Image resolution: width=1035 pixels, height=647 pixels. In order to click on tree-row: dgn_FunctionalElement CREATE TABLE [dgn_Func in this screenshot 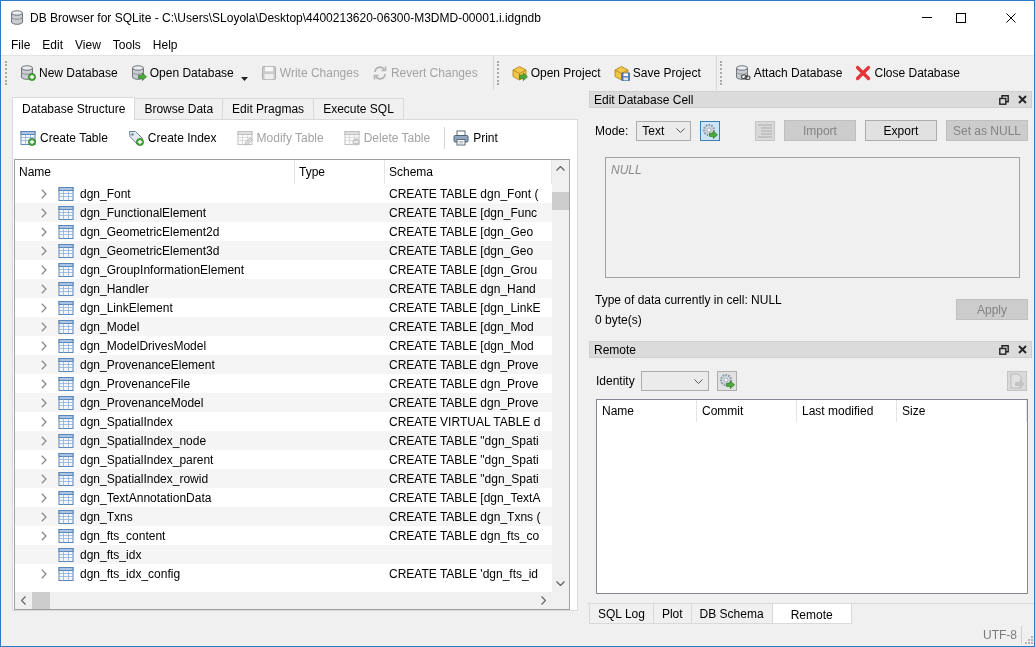, I will do `click(283, 212)`.